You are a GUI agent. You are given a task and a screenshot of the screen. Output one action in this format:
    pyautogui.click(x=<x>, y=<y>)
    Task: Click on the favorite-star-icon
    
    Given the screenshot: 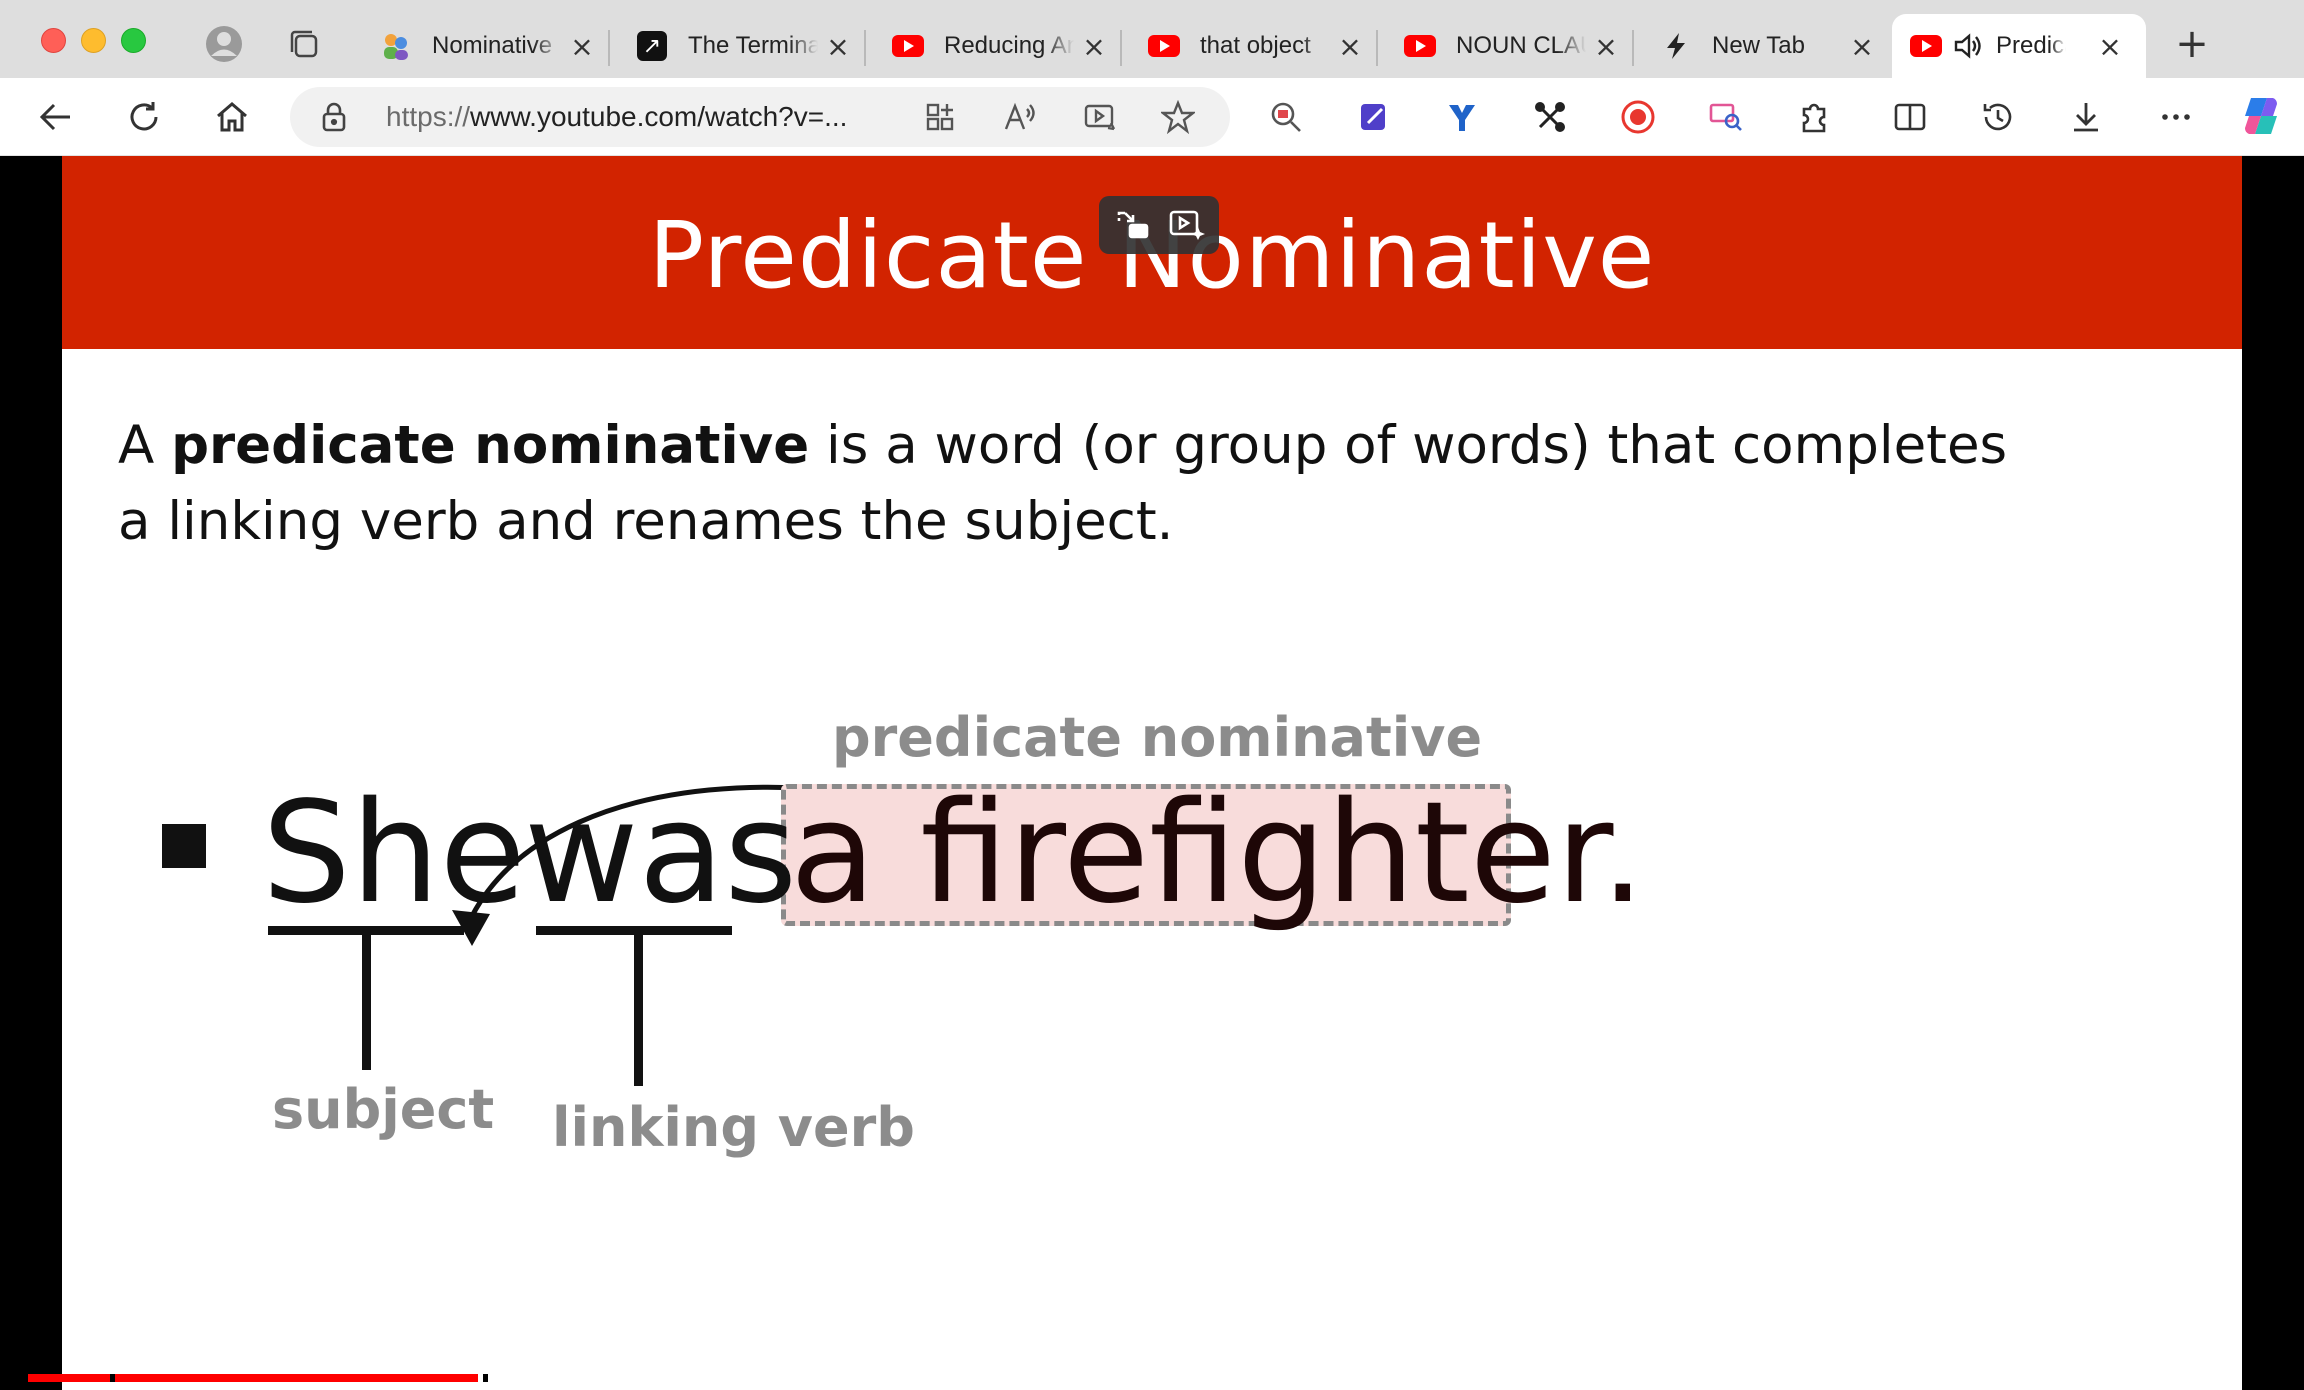 What is the action you would take?
    pyautogui.click(x=1178, y=117)
    